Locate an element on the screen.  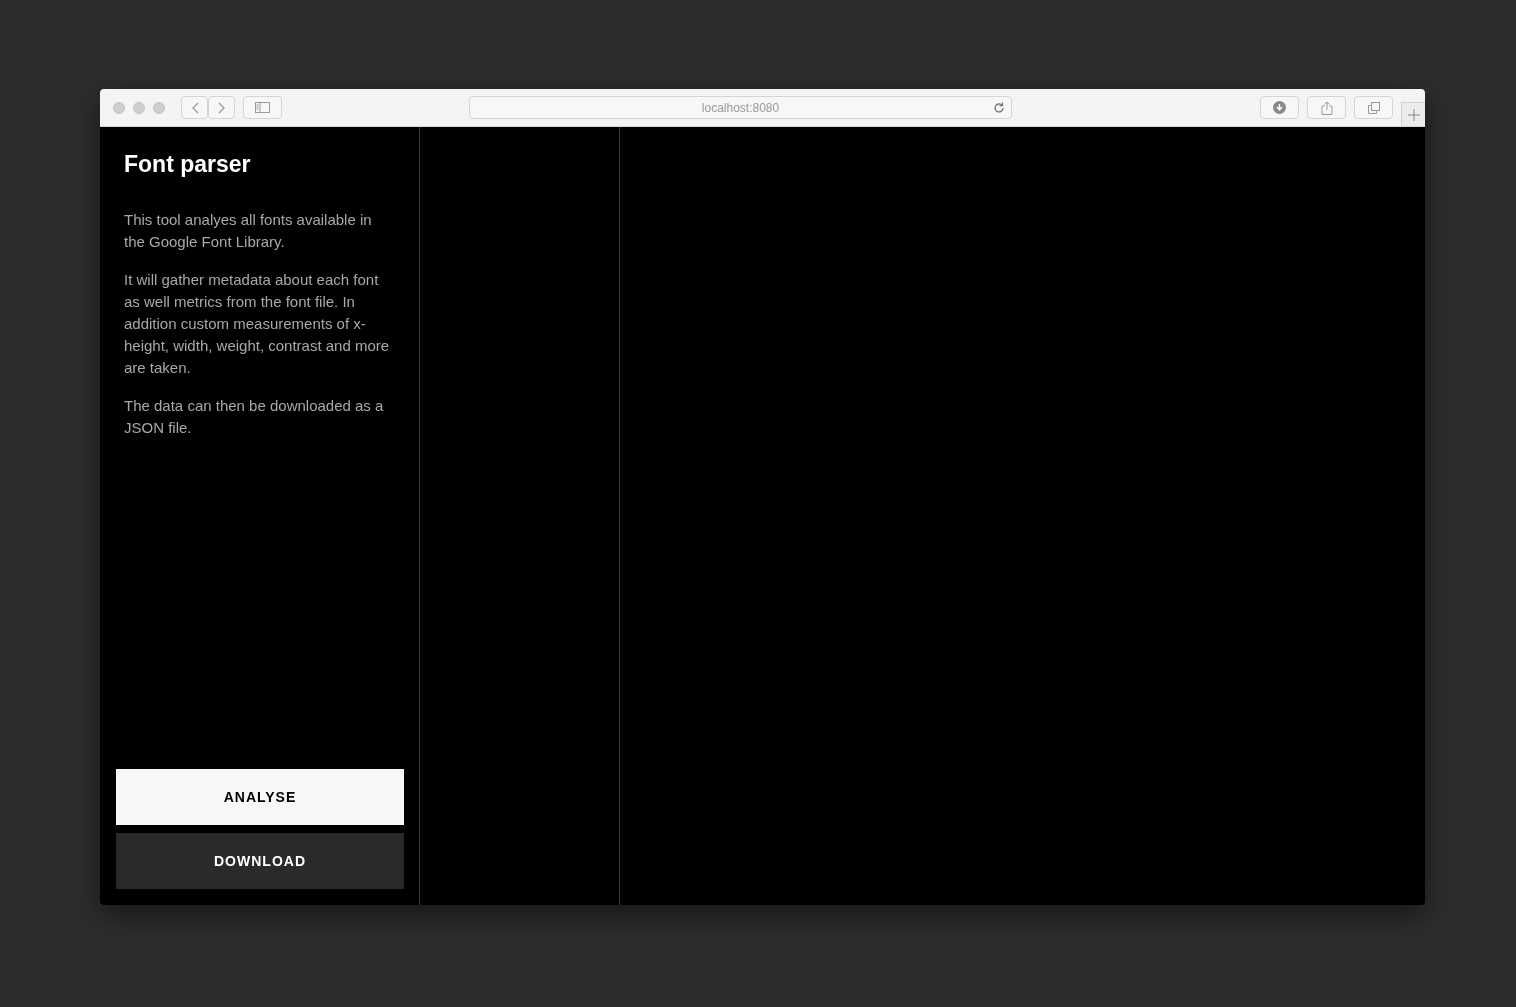
plus-icon is located at coordinates (1413, 114).